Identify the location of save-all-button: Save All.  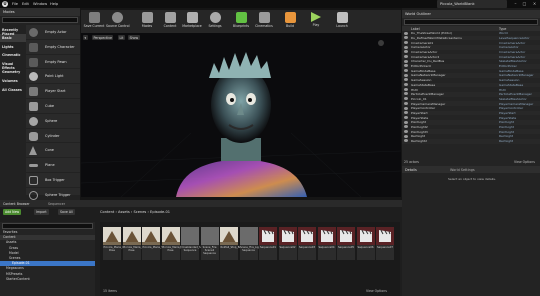
(66, 212).